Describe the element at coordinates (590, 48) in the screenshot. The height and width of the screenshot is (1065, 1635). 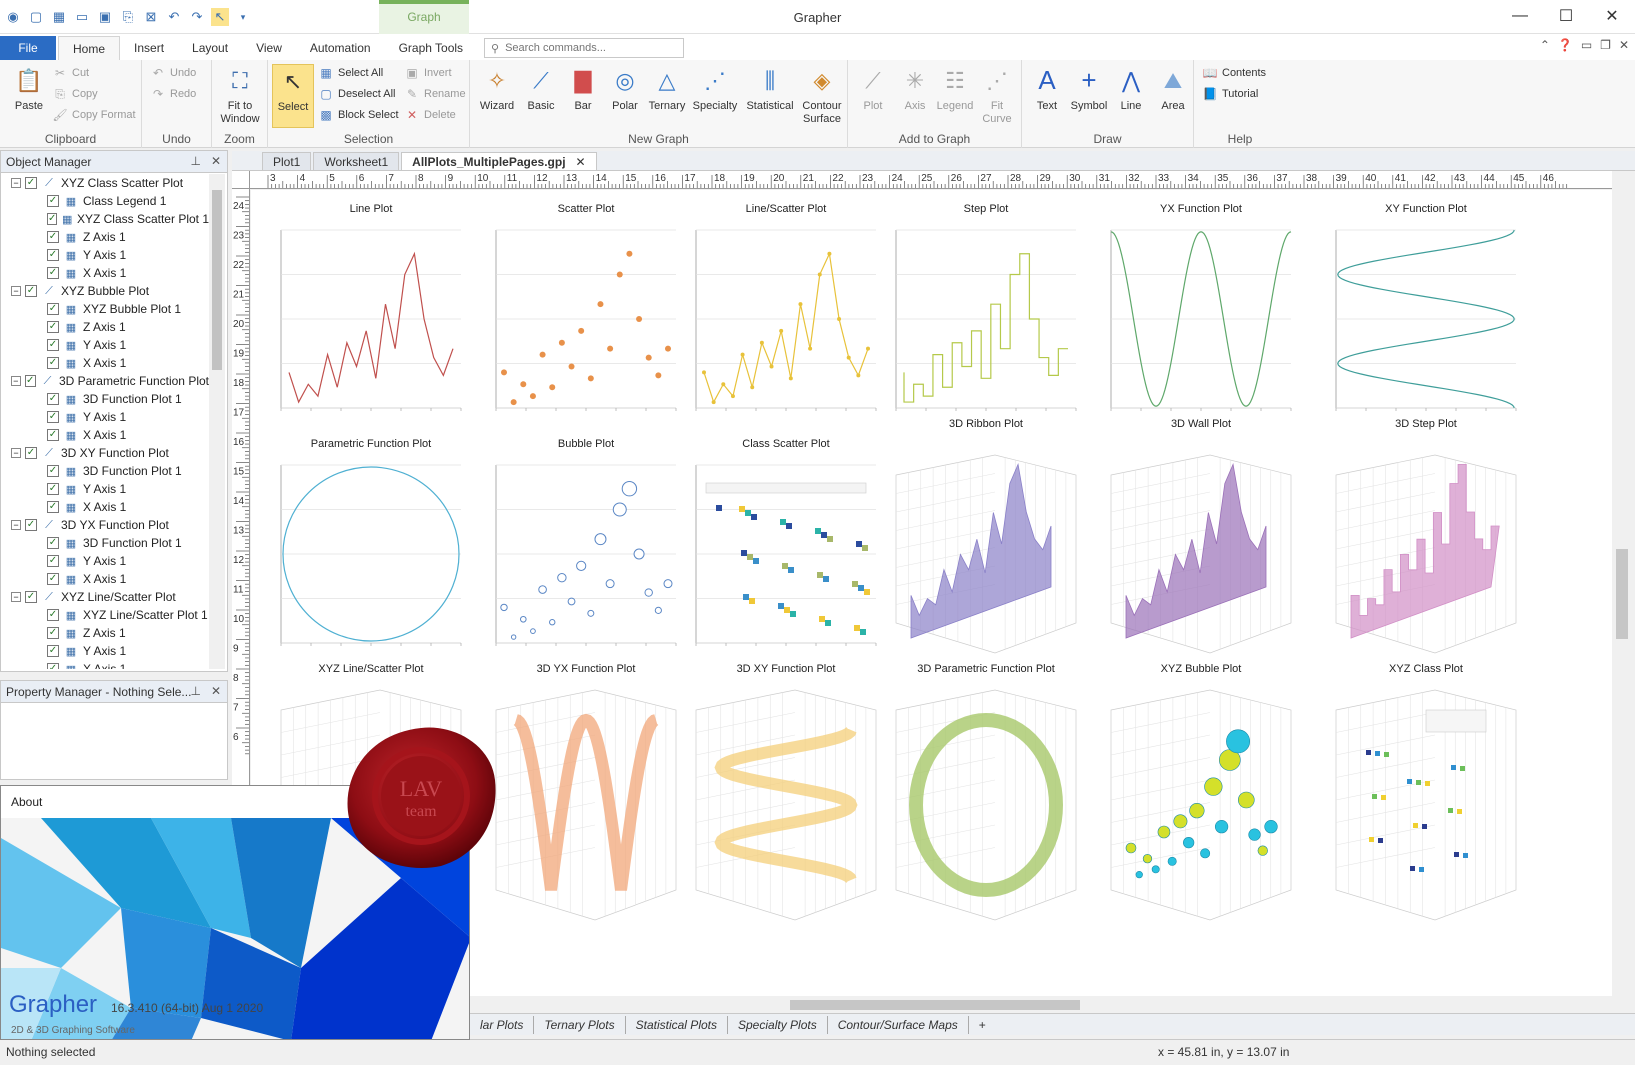
I see `search-input` at that location.